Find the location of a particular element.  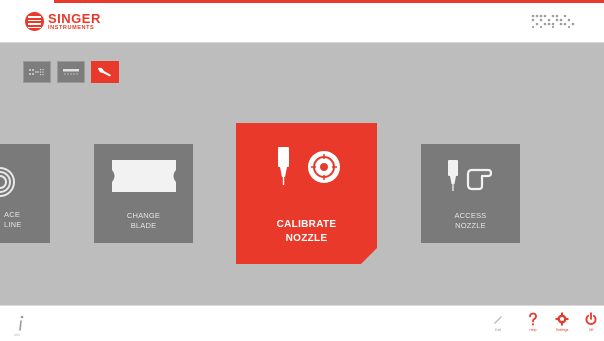

nozzle-hand-icon is located at coordinates (470, 175).